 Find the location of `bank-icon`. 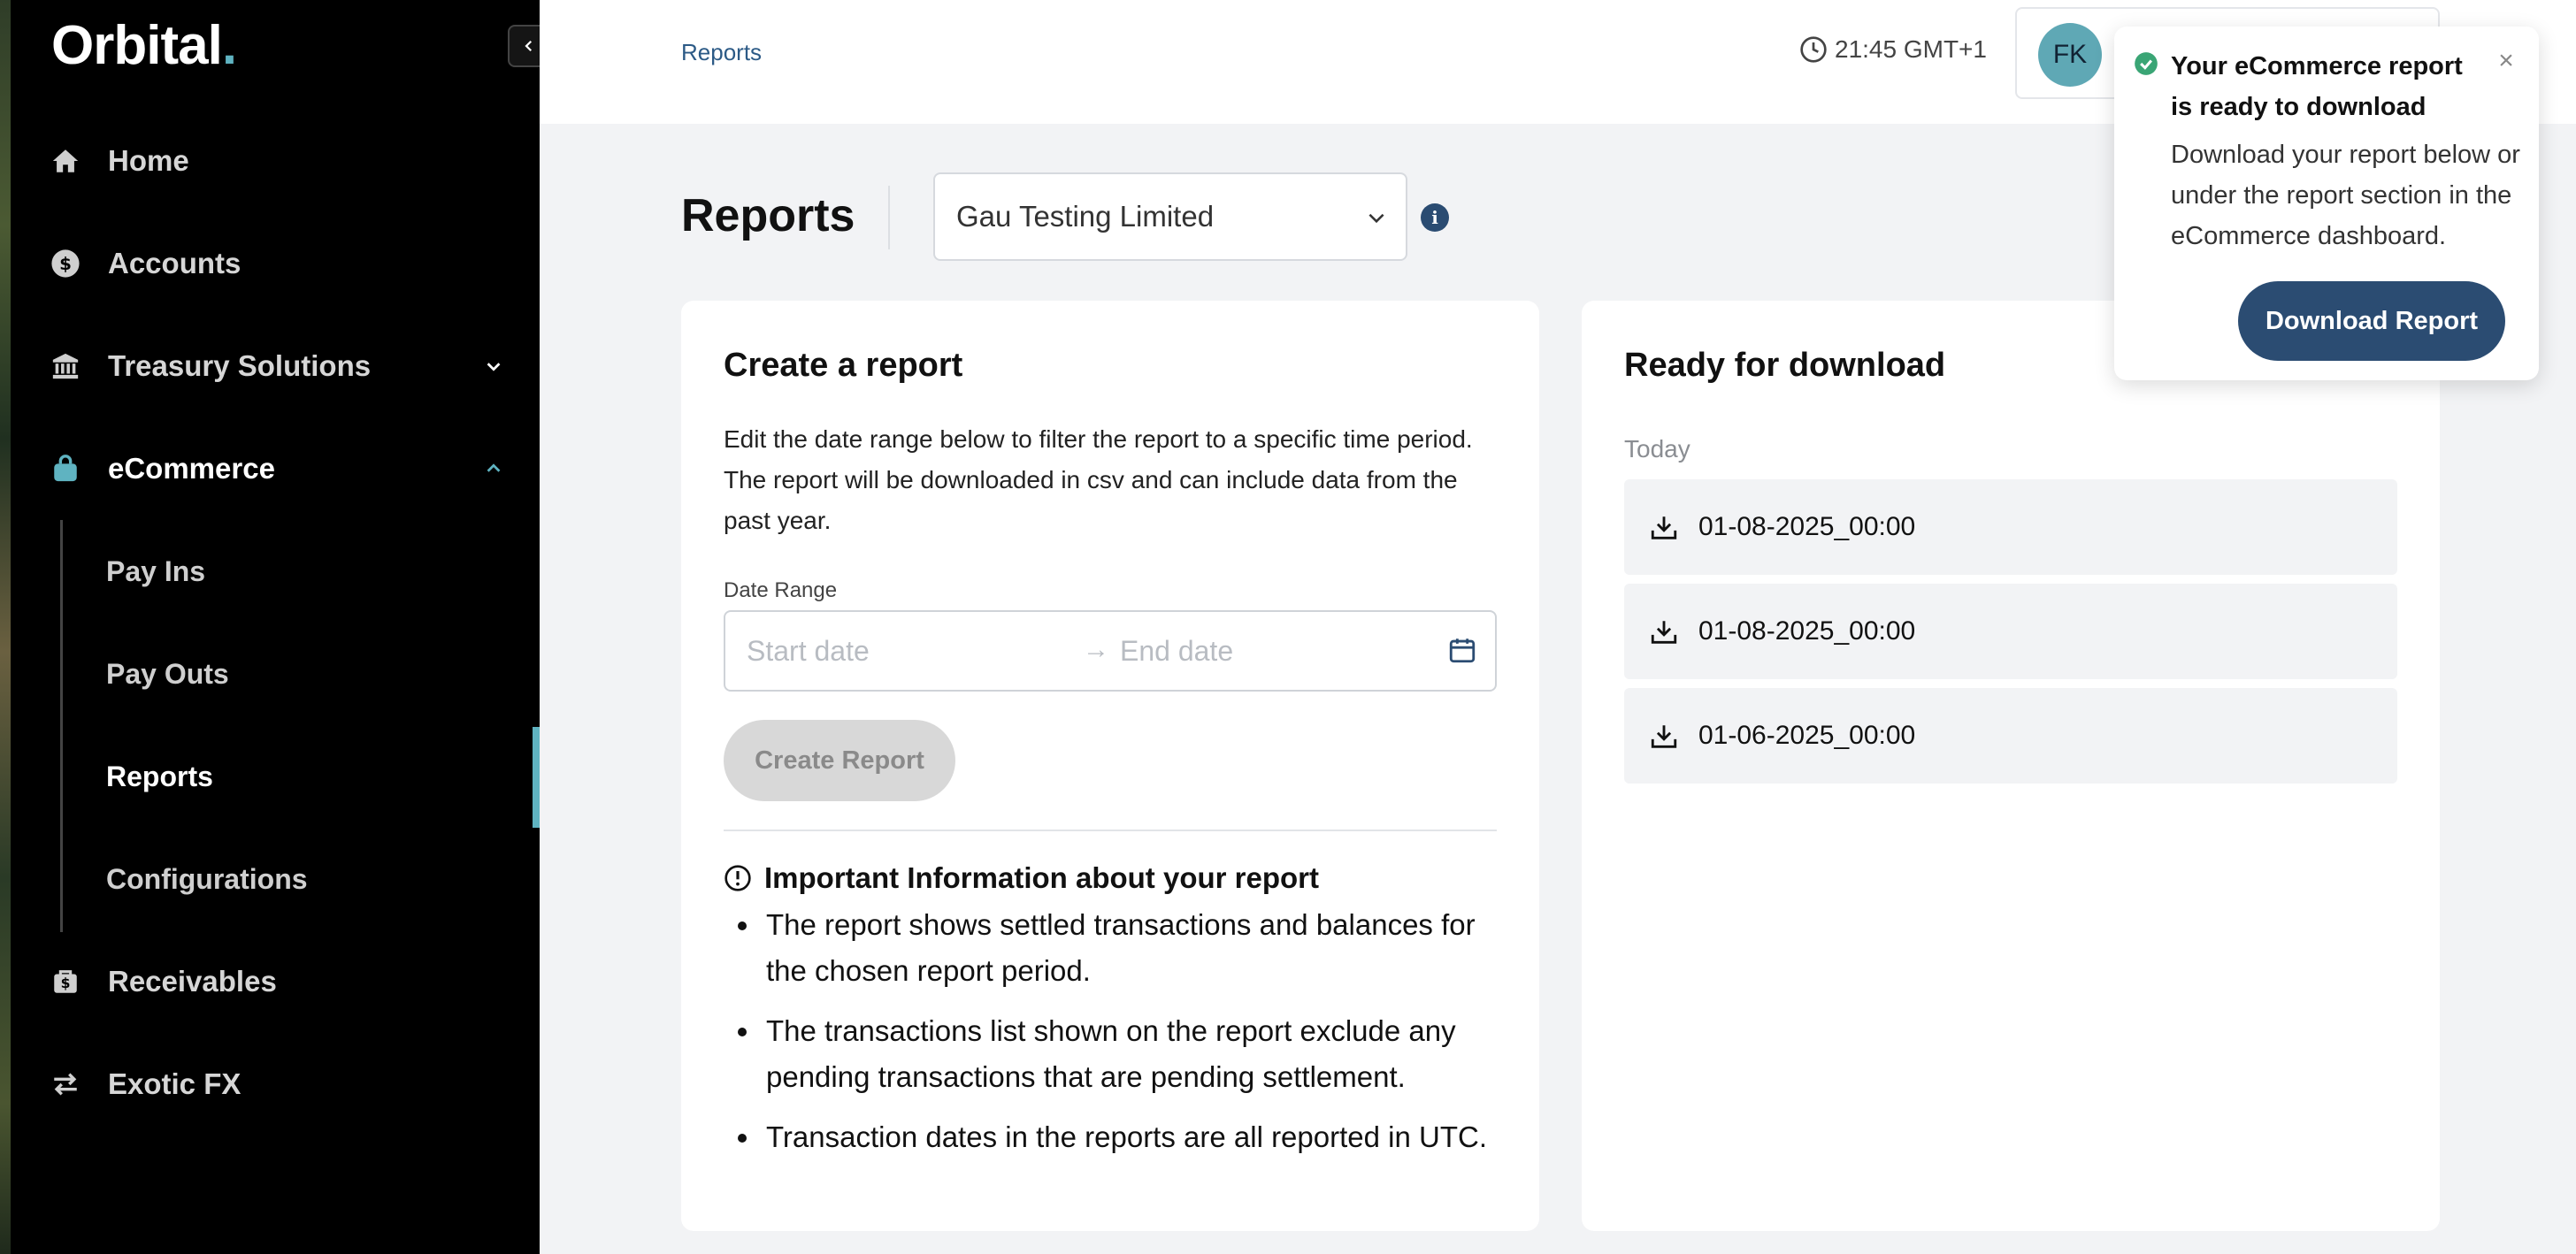

bank-icon is located at coordinates (65, 366).